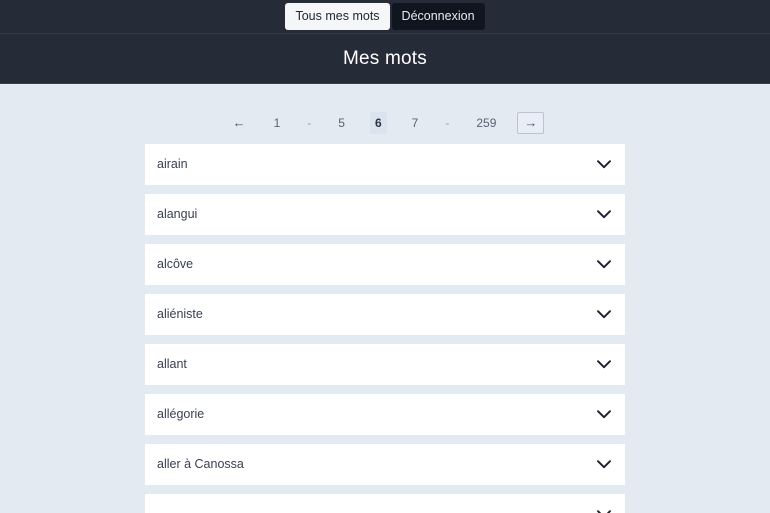  Describe the element at coordinates (337, 16) in the screenshot. I see `nav-all-words-button: Tous mes mots` at that location.